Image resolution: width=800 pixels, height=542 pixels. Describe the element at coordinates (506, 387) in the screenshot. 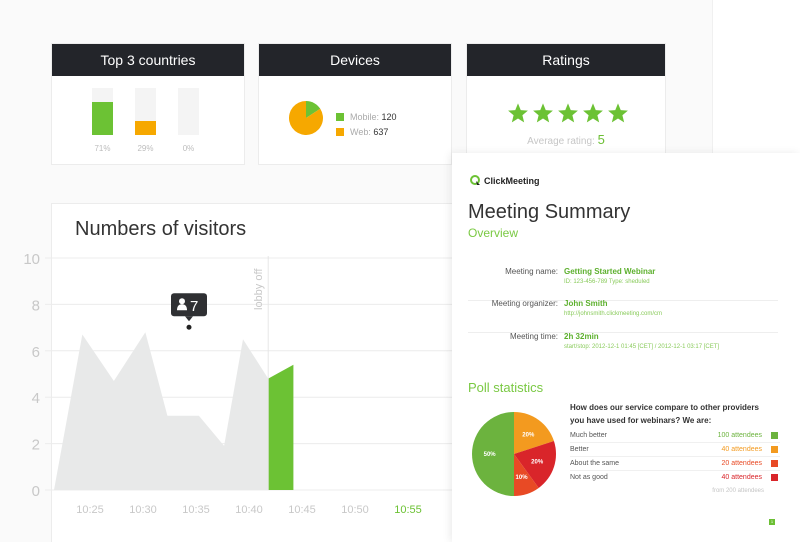

I see `poll-title: Poll statistics` at that location.